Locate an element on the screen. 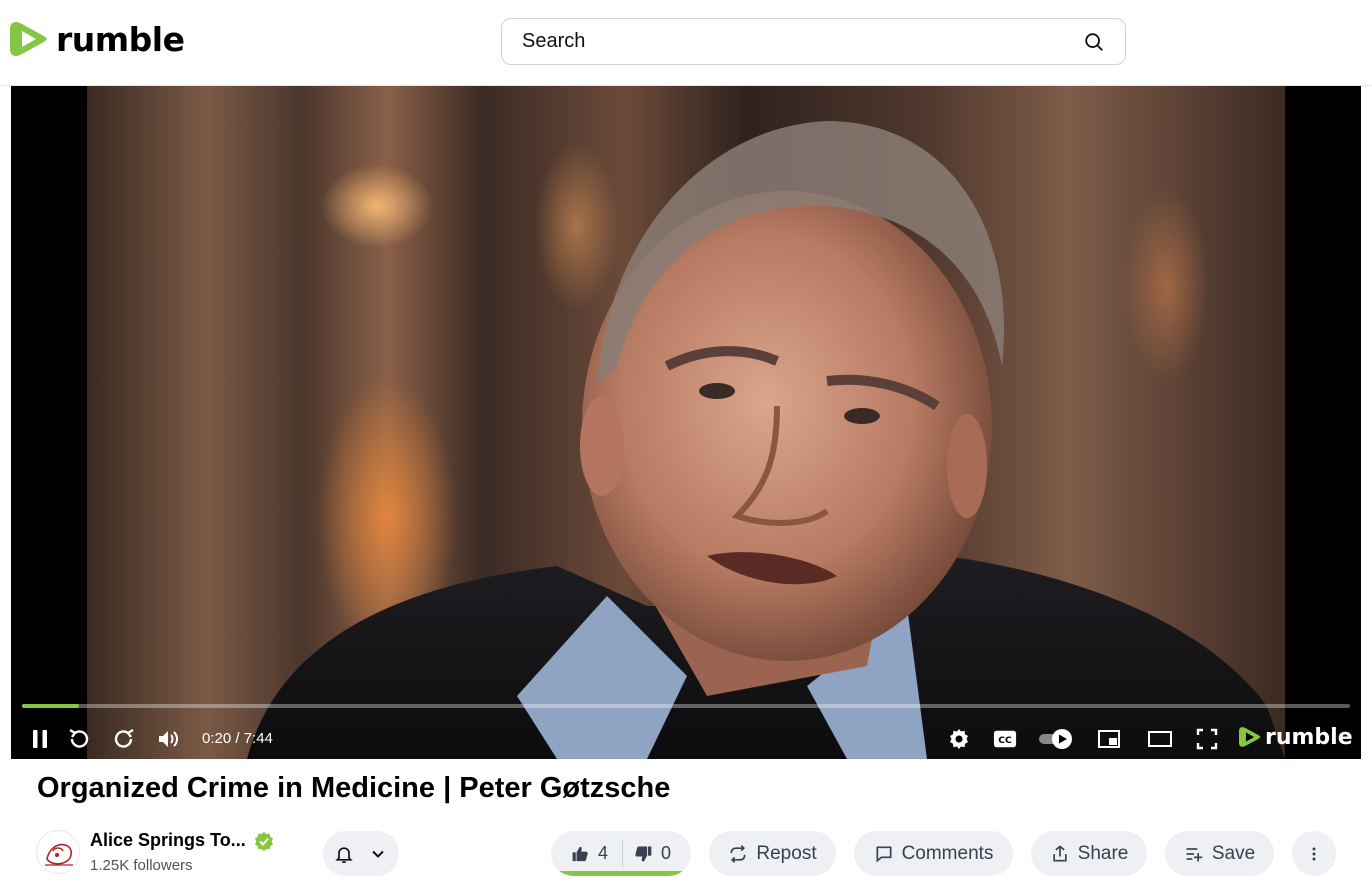  rumble-logo: rumble is located at coordinates (97, 39).